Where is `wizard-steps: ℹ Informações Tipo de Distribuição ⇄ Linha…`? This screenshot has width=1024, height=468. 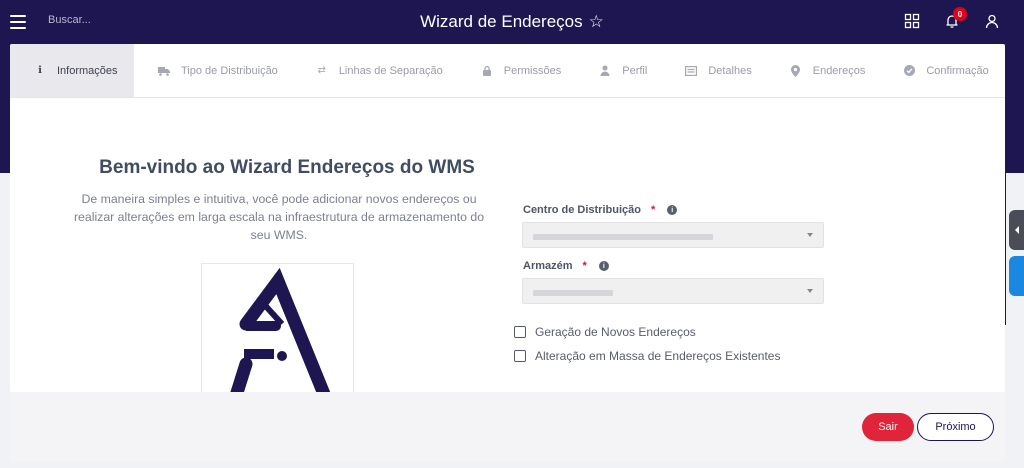 wizard-steps: ℹ Informações Tipo de Distribuição ⇄ Linha… is located at coordinates (507, 71).